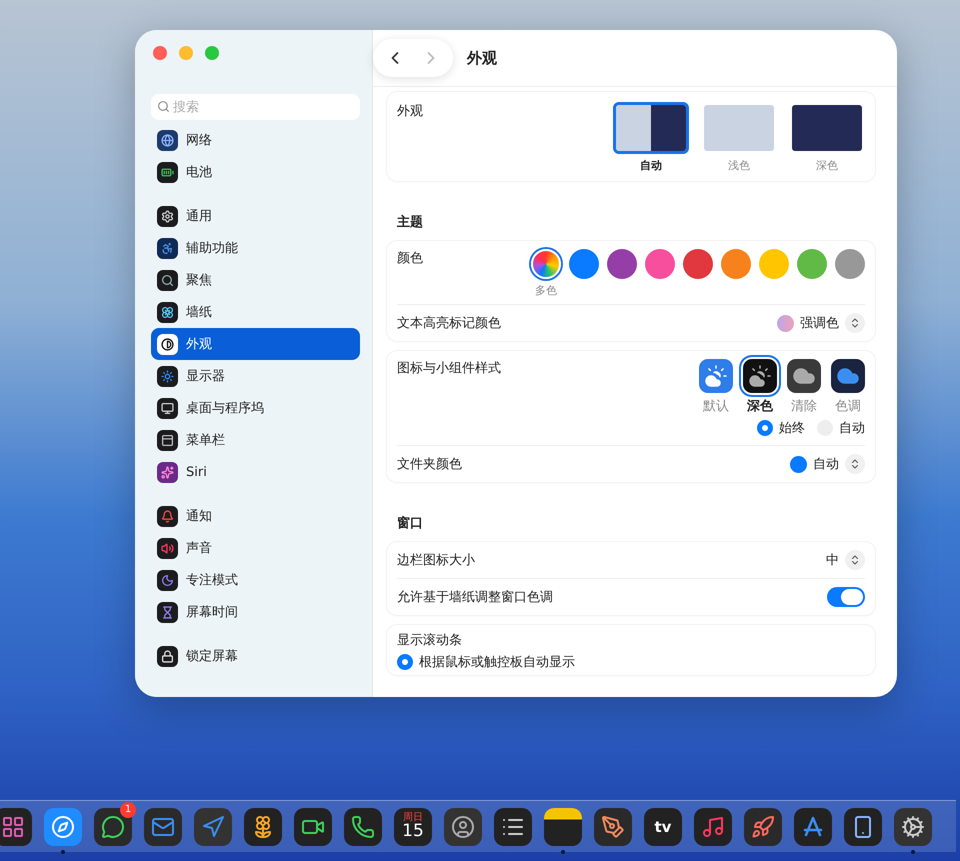  What do you see at coordinates (255, 440) in the screenshot?
I see `sidebar-item: 菜单栏` at bounding box center [255, 440].